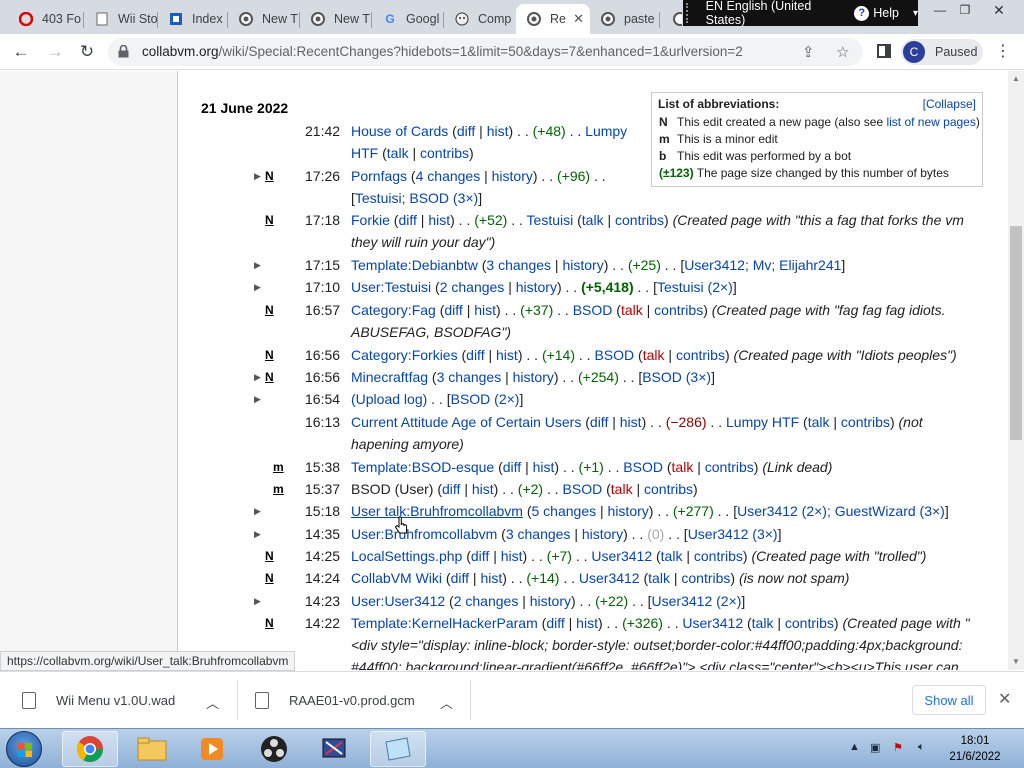 This screenshot has width=1024, height=768. Describe the element at coordinates (485, 399) in the screenshot. I see `user-list: BSOD (2×)` at that location.